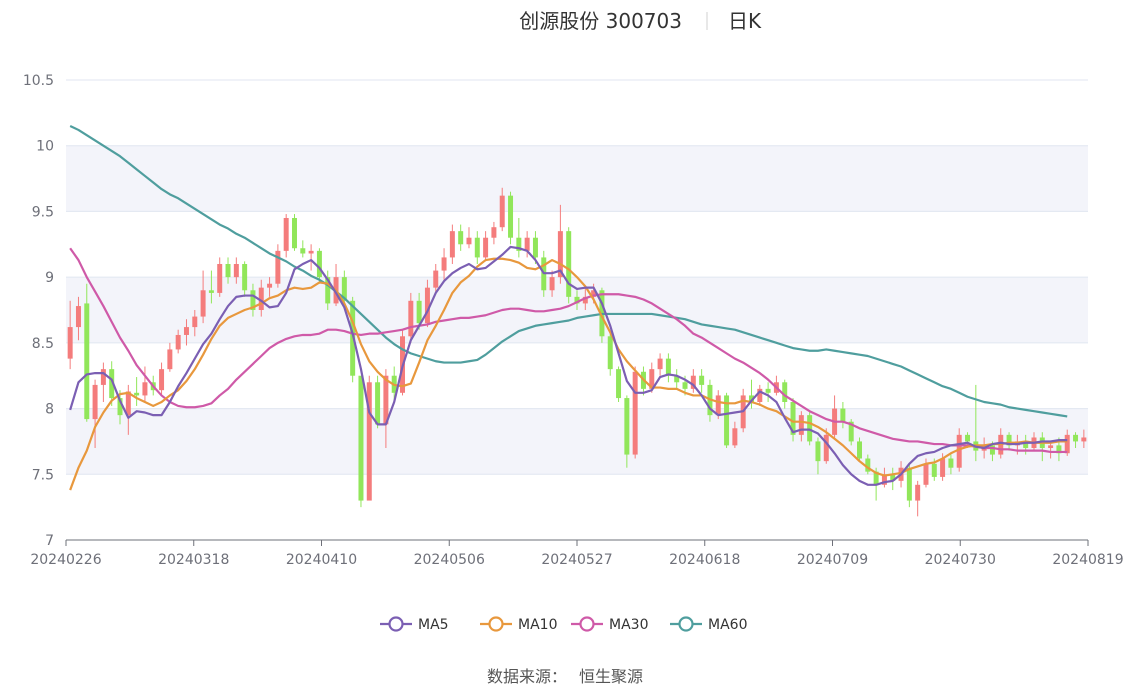 This screenshot has width=1134, height=689. What do you see at coordinates (708, 624) in the screenshot?
I see `legend-item-ma60: MA60` at bounding box center [708, 624].